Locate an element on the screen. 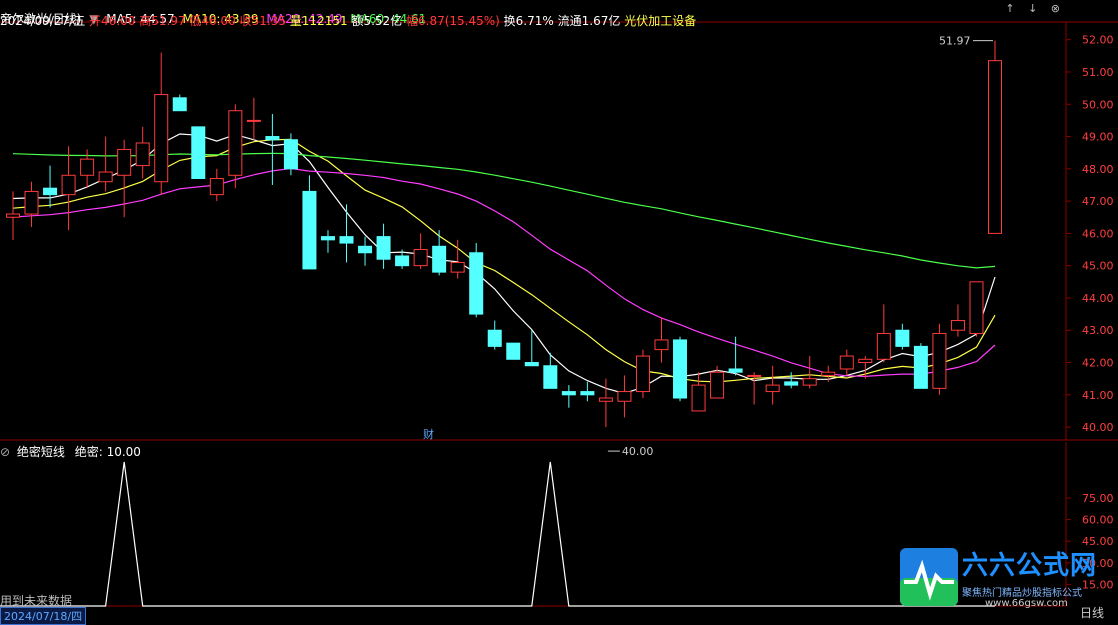 This screenshot has width=1118, height=625. price-tick-label: 48.00 is located at coordinates (1098, 169).